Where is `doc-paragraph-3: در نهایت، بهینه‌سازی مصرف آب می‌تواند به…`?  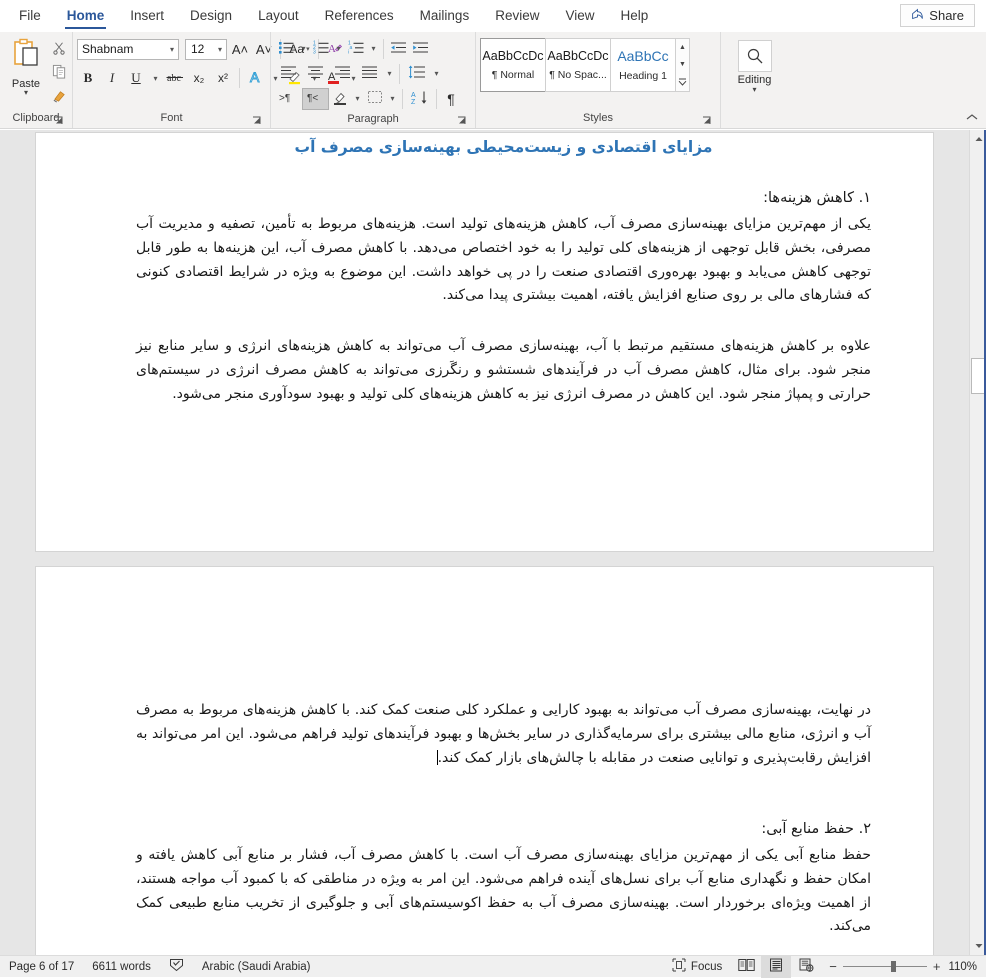 doc-paragraph-3: در نهایت، بهینه‌سازی مصرف آب می‌تواند به… is located at coordinates (503, 734).